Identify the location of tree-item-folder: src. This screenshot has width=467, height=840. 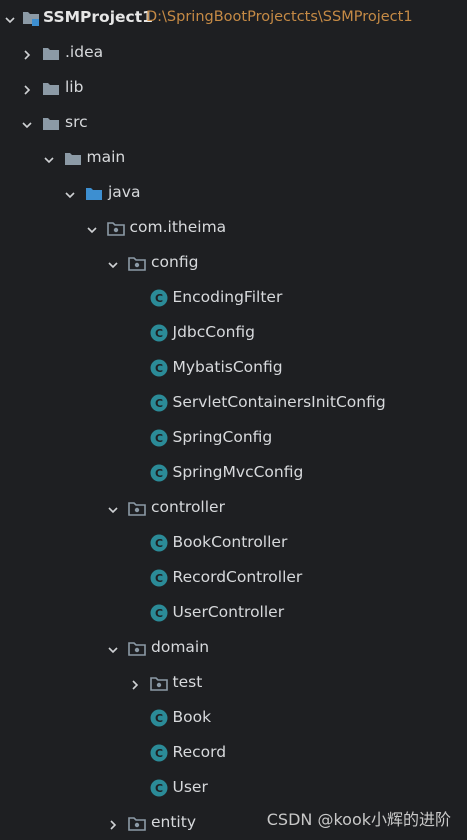
(233, 122).